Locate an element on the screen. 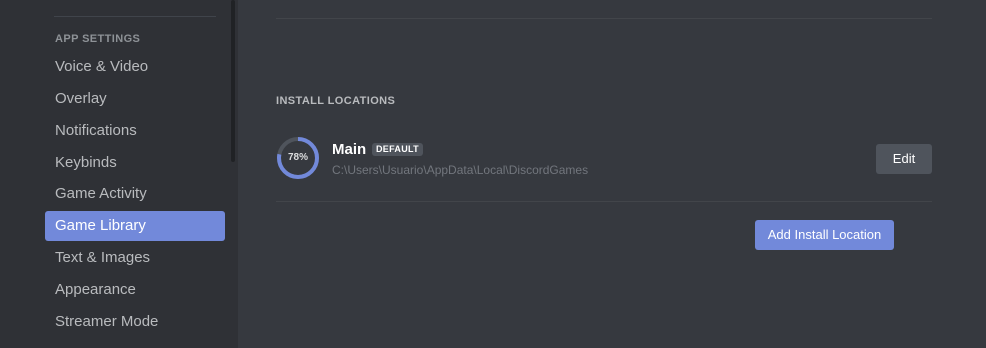 This screenshot has height=348, width=986. usage-progress-ring: 78% is located at coordinates (298, 158).